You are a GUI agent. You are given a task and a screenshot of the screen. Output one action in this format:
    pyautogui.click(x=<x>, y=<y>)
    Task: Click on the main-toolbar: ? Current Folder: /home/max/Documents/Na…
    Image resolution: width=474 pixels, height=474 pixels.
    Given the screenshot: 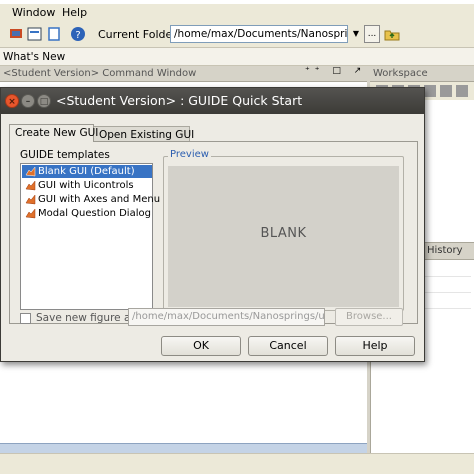 What is the action you would take?
    pyautogui.click(x=237, y=35)
    